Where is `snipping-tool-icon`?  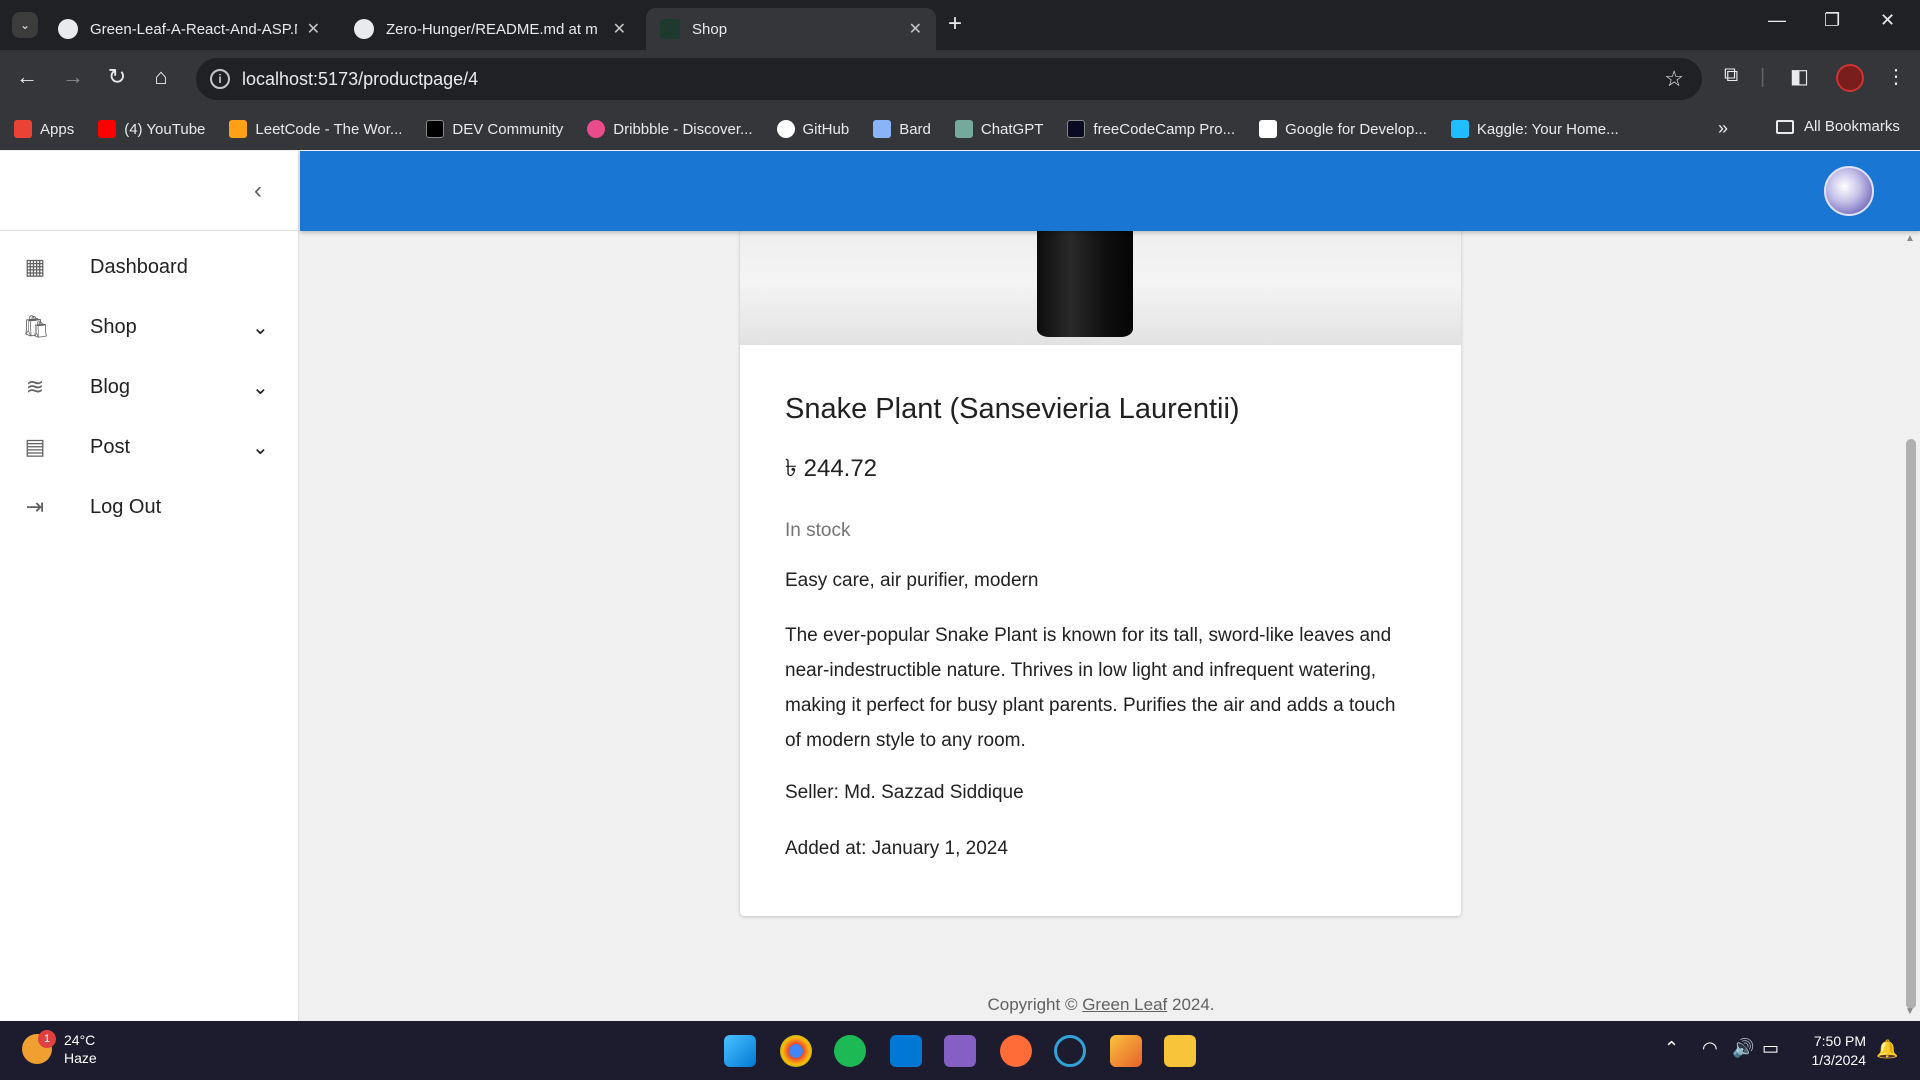
snipping-tool-icon is located at coordinates (1126, 1051).